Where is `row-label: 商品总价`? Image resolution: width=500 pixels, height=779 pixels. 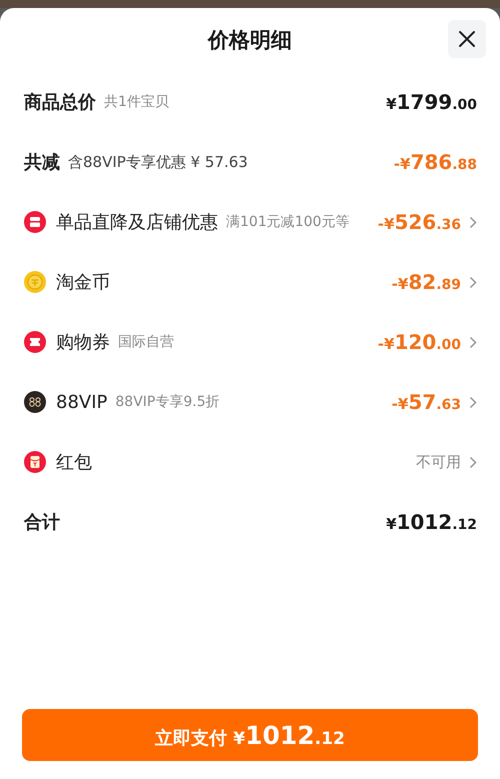 row-label: 商品总价 is located at coordinates (60, 102).